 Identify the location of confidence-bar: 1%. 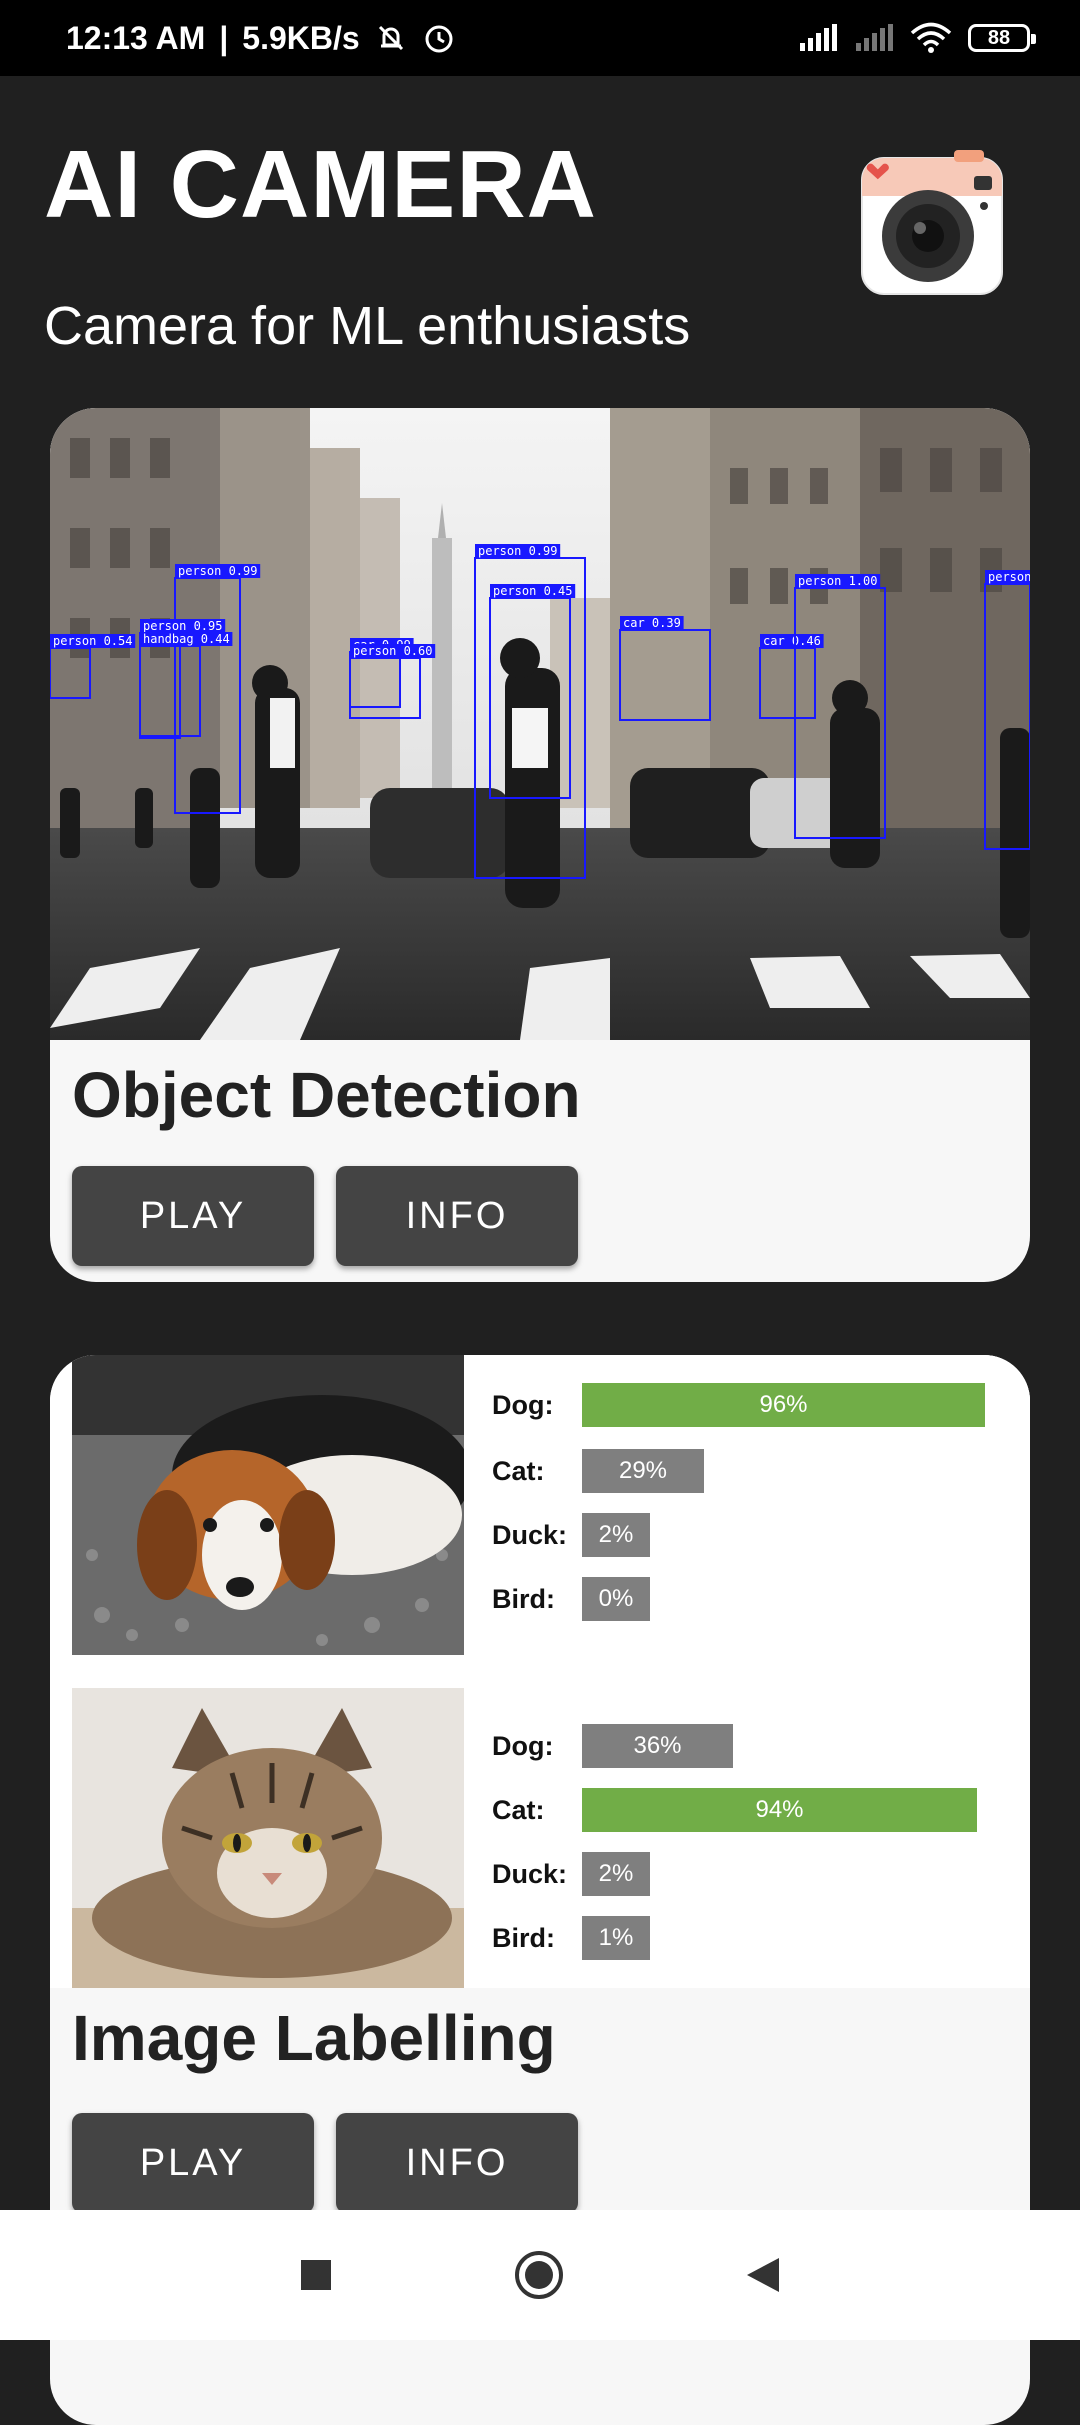
(616, 1938).